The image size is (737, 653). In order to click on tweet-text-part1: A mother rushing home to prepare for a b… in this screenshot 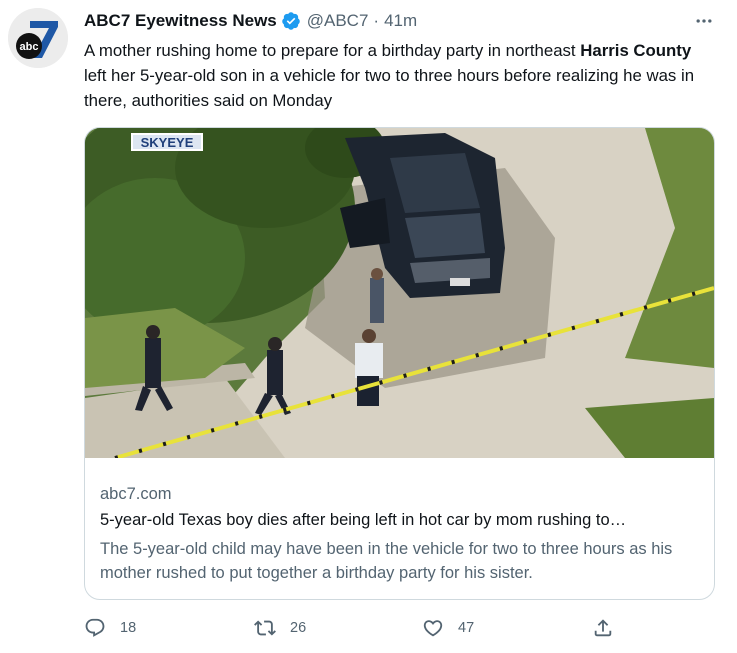, I will do `click(332, 50)`.